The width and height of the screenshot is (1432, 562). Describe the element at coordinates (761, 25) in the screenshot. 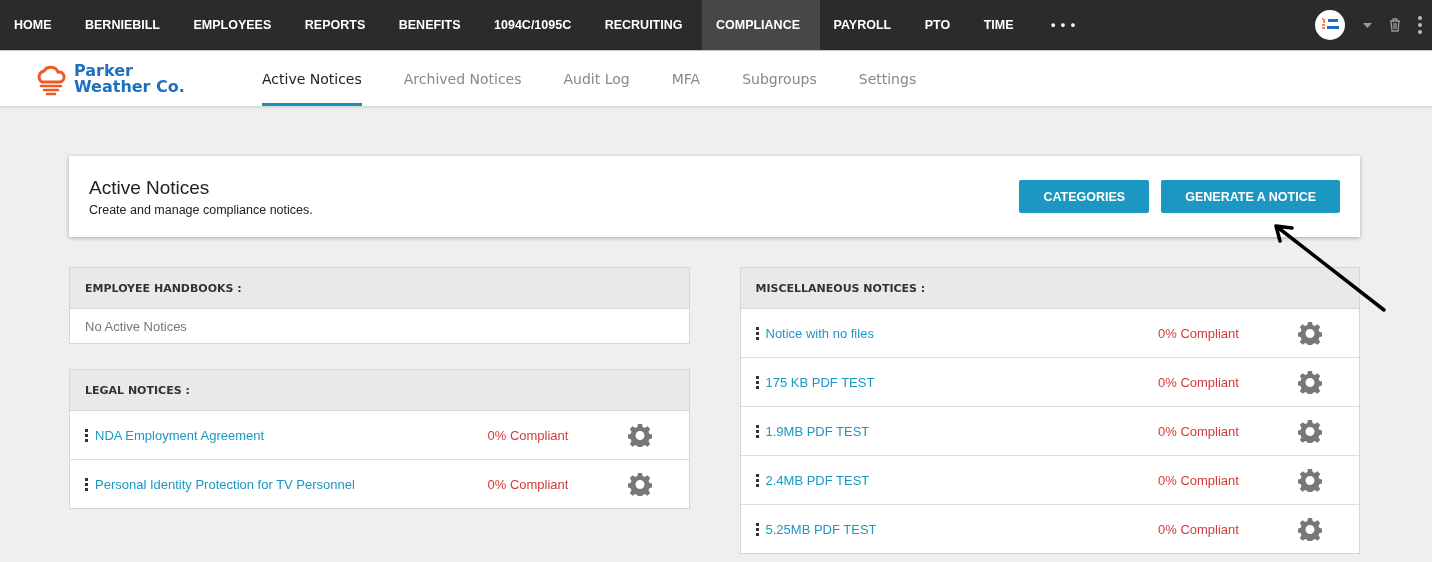

I see `nav-tab: COMPLIANCE` at that location.